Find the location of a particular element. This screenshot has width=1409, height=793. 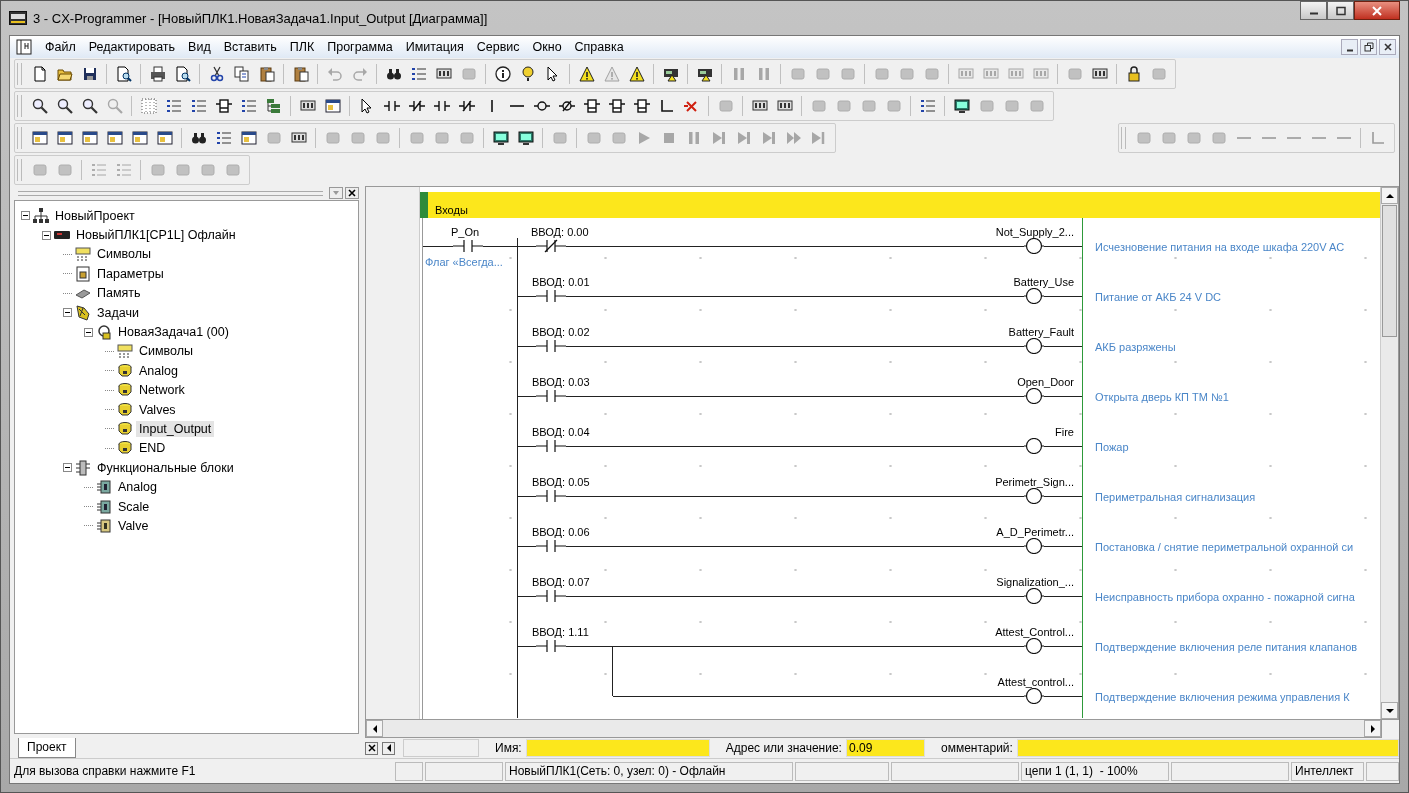

tree-item: Network is located at coordinates (162, 390).